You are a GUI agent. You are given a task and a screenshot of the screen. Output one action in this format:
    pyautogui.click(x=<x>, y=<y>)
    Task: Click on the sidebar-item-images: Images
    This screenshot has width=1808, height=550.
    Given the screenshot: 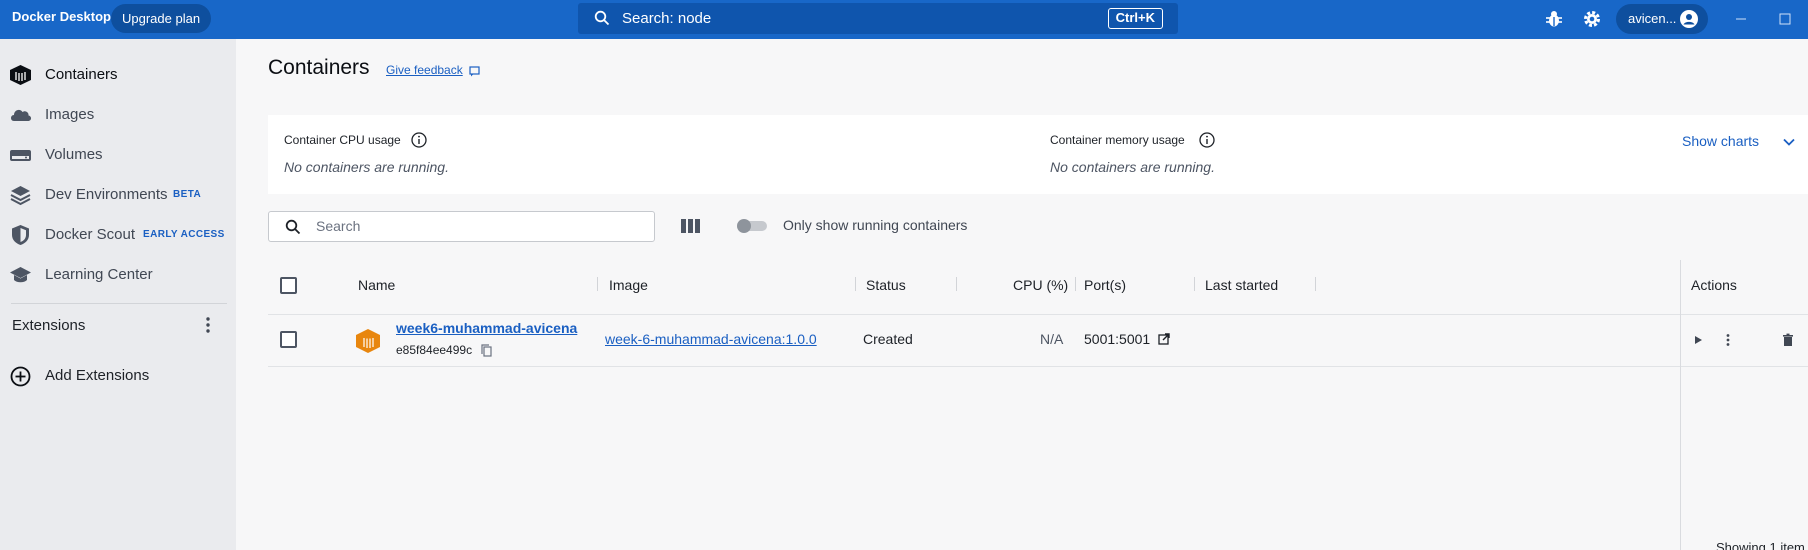 What is the action you would take?
    pyautogui.click(x=118, y=115)
    